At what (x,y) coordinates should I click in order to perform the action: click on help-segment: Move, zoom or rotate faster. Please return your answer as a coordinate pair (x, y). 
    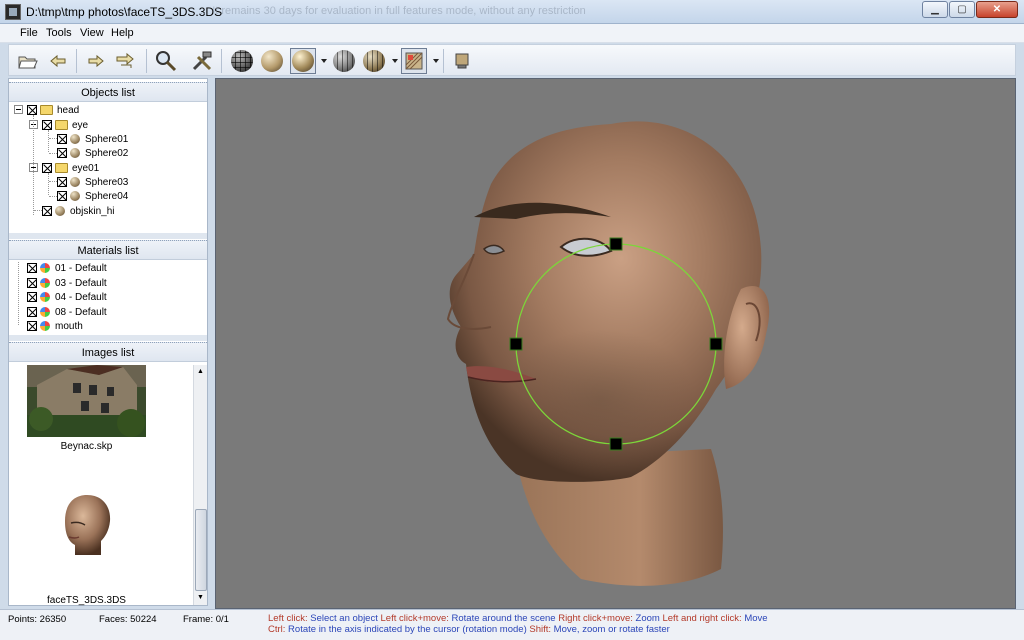
    Looking at the image, I should click on (610, 629).